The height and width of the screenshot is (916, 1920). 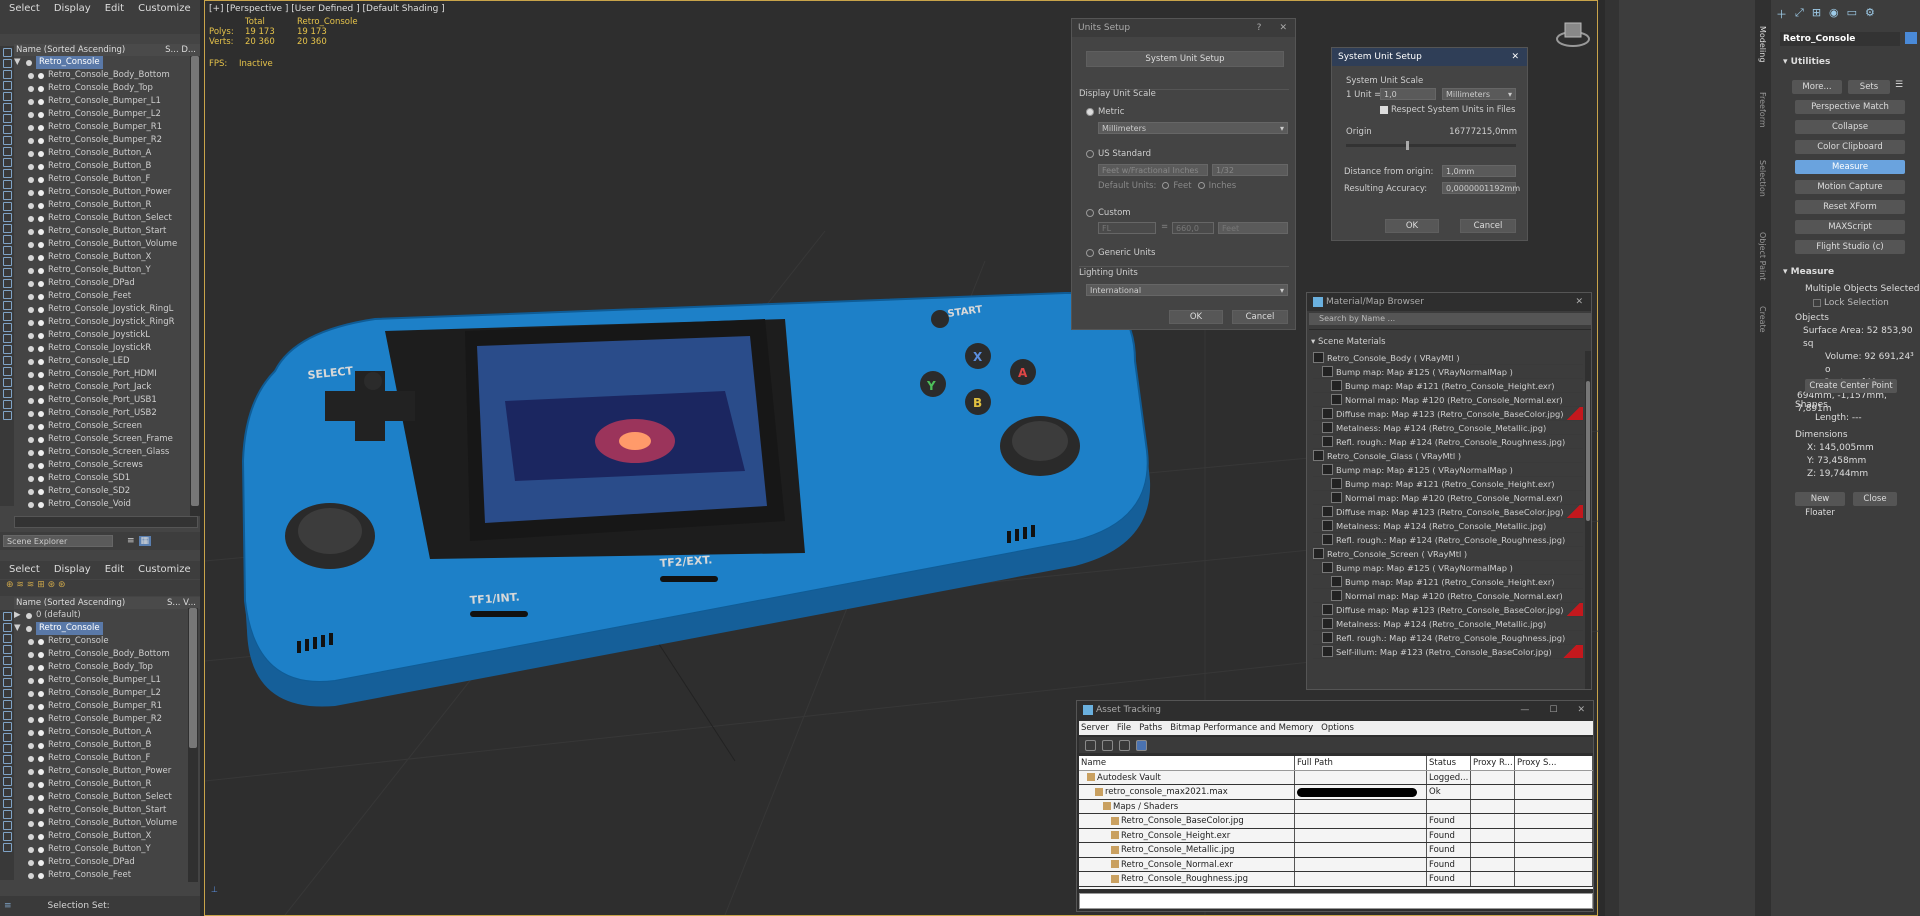 What do you see at coordinates (1196, 317) in the screenshot?
I see `ok-button: OK` at bounding box center [1196, 317].